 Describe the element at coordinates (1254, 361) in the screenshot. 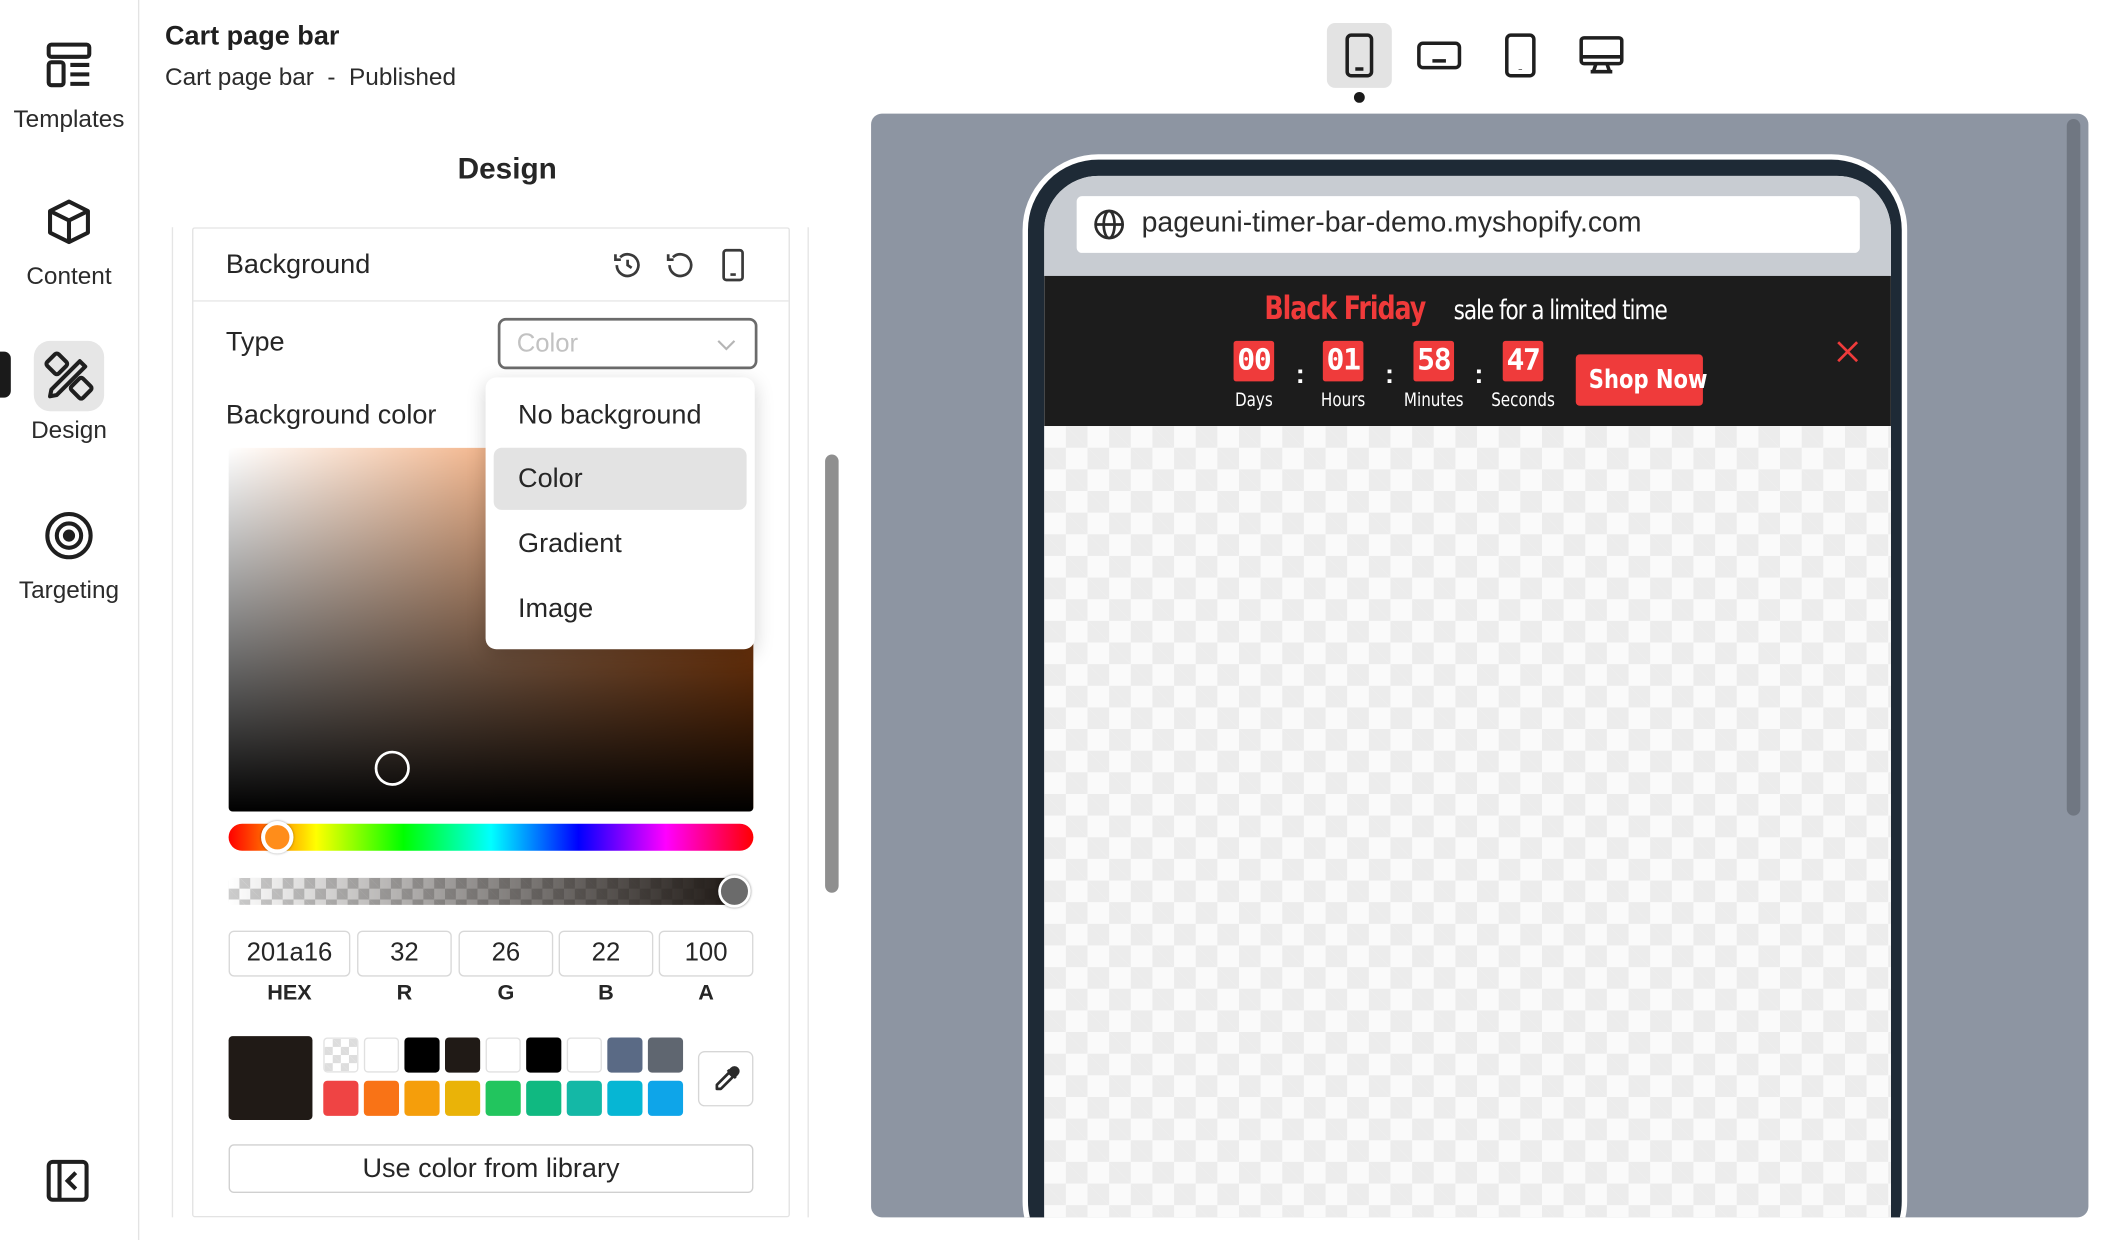

I see `timer-days-value: 00` at that location.